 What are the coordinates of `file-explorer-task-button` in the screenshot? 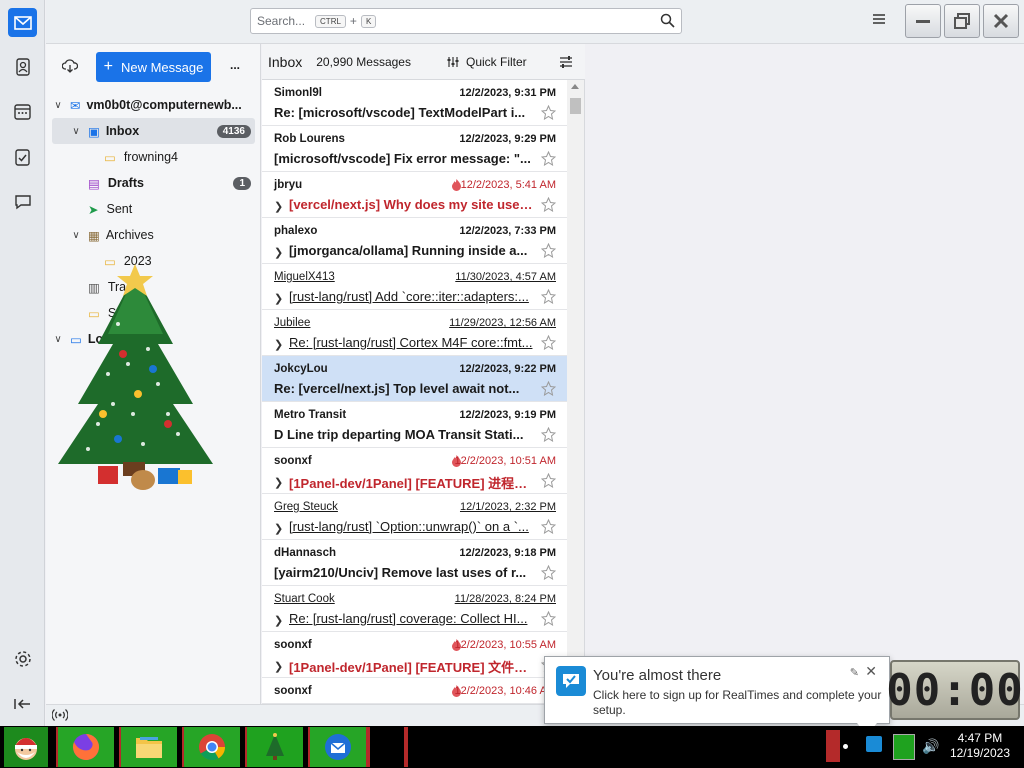 It's located at (148, 747).